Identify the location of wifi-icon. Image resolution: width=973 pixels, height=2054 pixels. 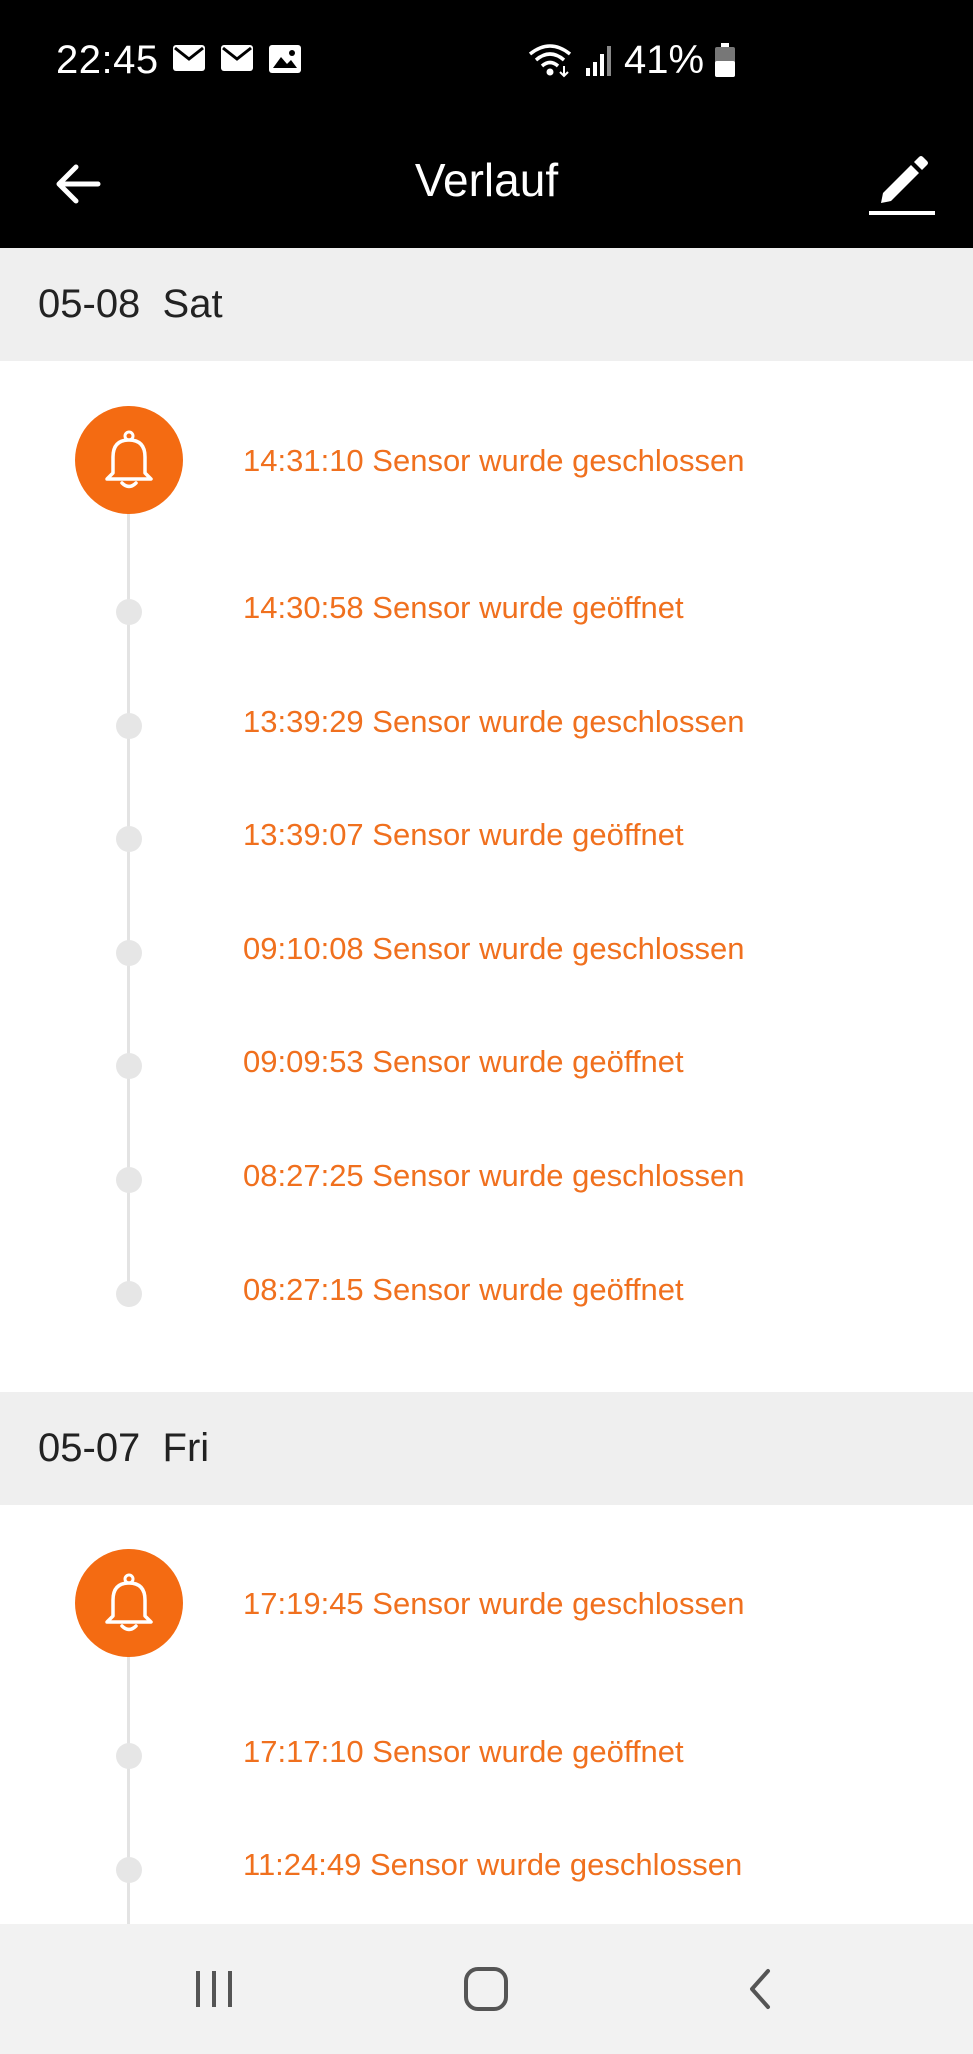
(550, 60).